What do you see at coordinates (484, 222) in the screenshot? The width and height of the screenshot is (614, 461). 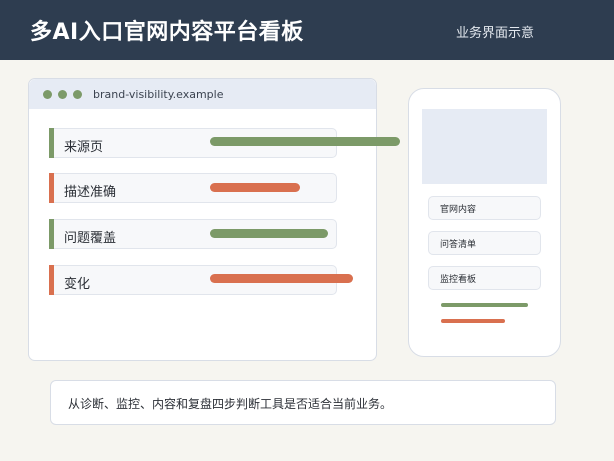 I see `phone-preview: 官网内容 问答清单 监控看板` at bounding box center [484, 222].